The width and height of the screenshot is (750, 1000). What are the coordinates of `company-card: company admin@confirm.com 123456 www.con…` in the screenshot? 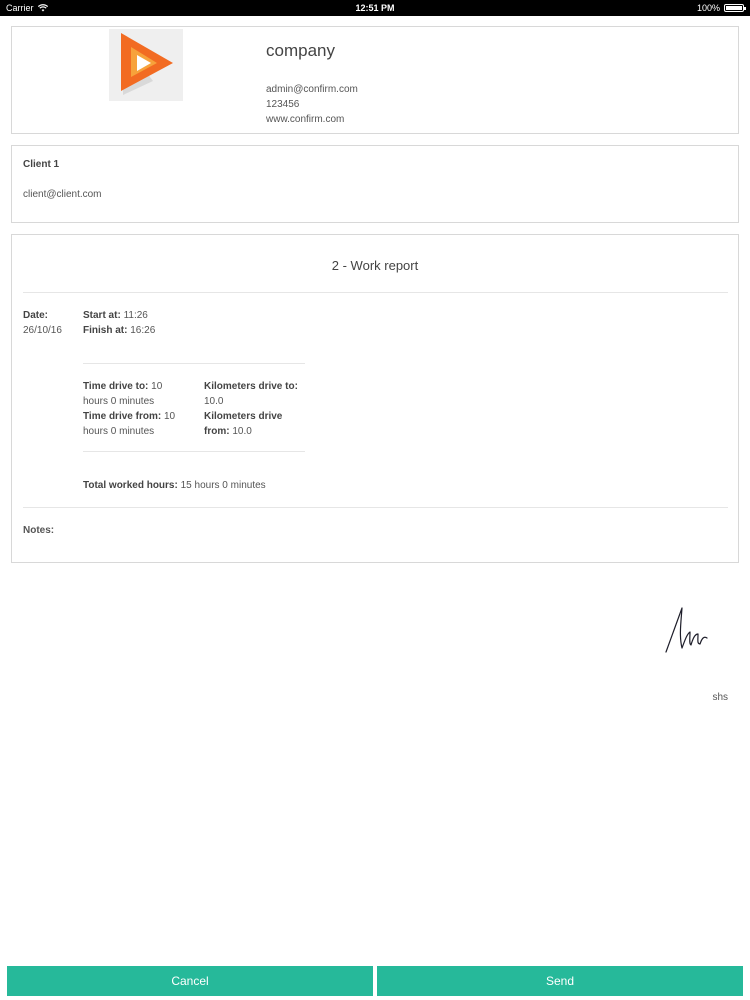 It's located at (375, 80).